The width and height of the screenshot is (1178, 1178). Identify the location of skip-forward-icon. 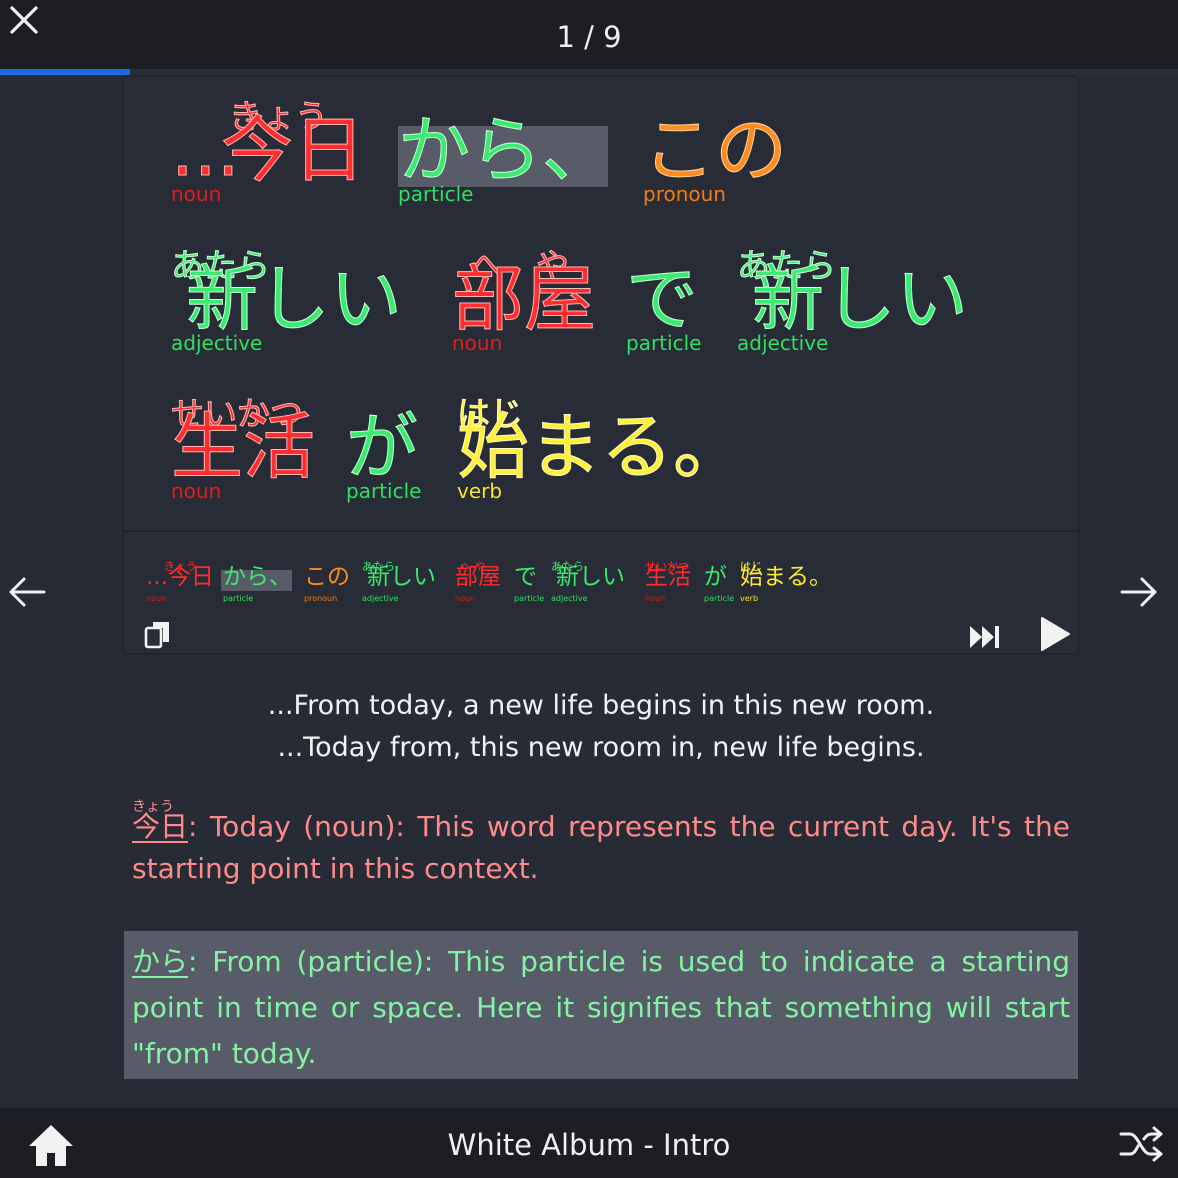
(985, 637).